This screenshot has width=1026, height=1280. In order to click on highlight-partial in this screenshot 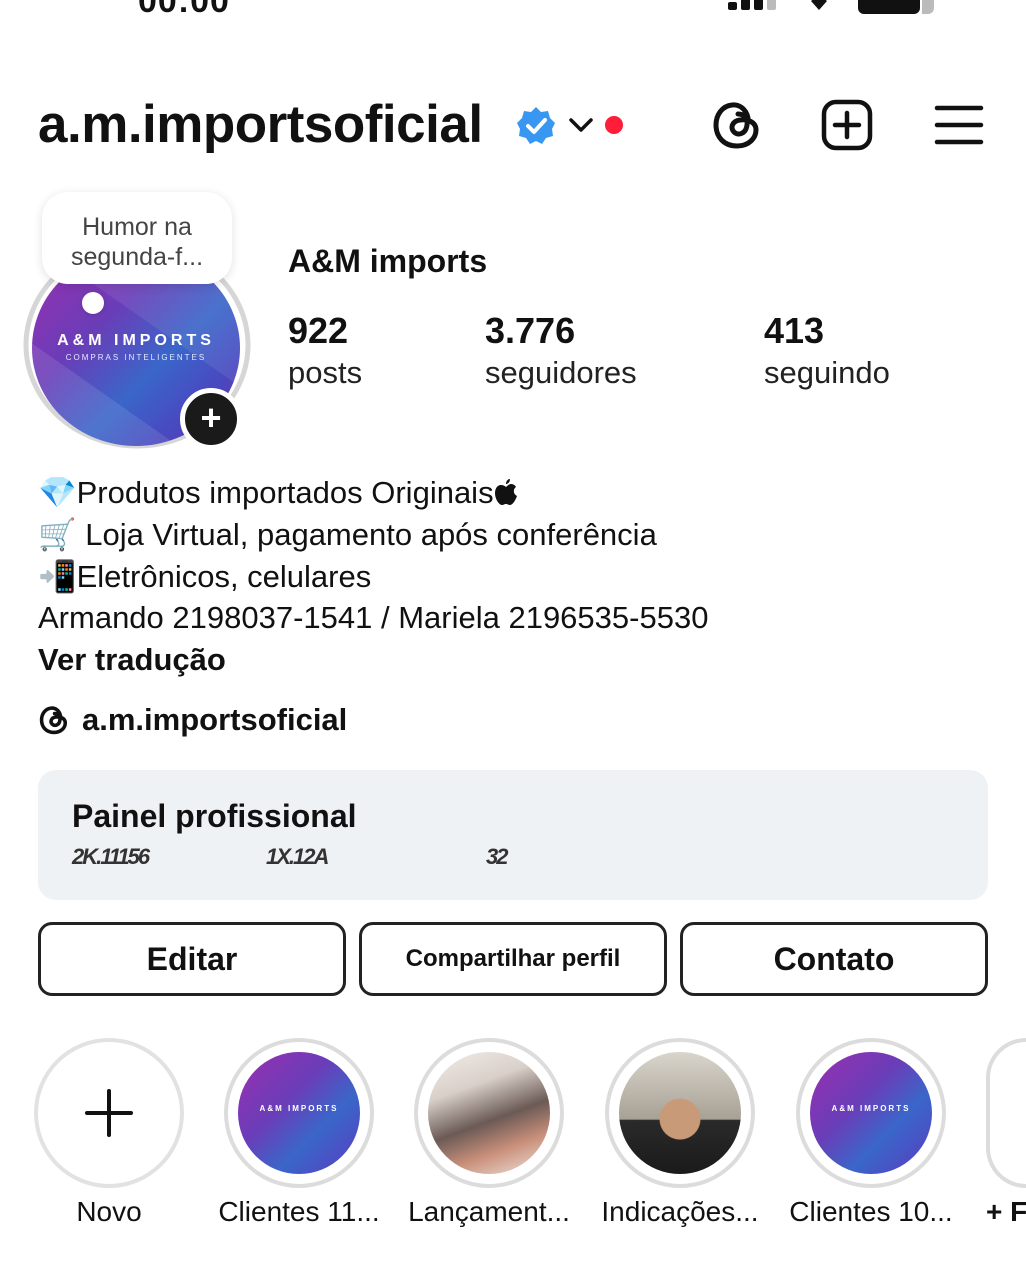, I will do `click(1006, 1113)`.